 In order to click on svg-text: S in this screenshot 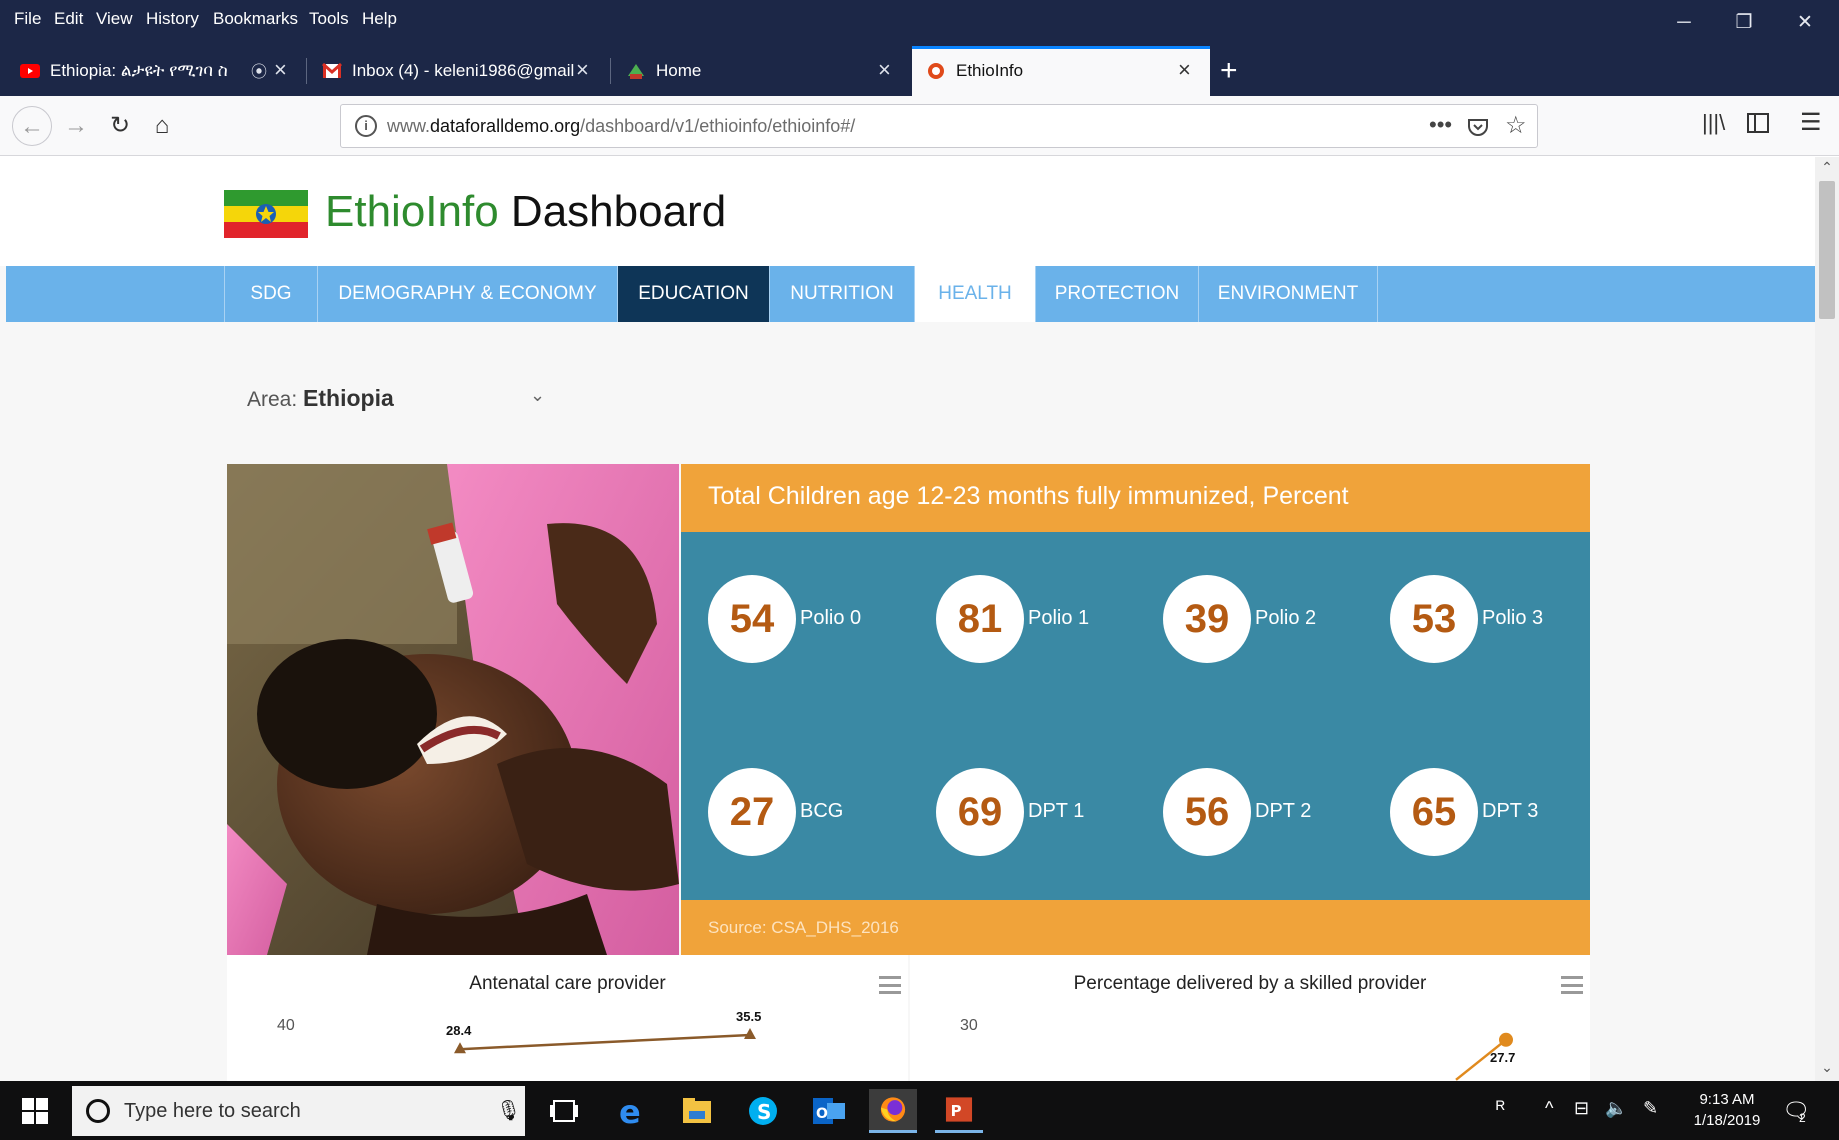, I will do `click(764, 1112)`.